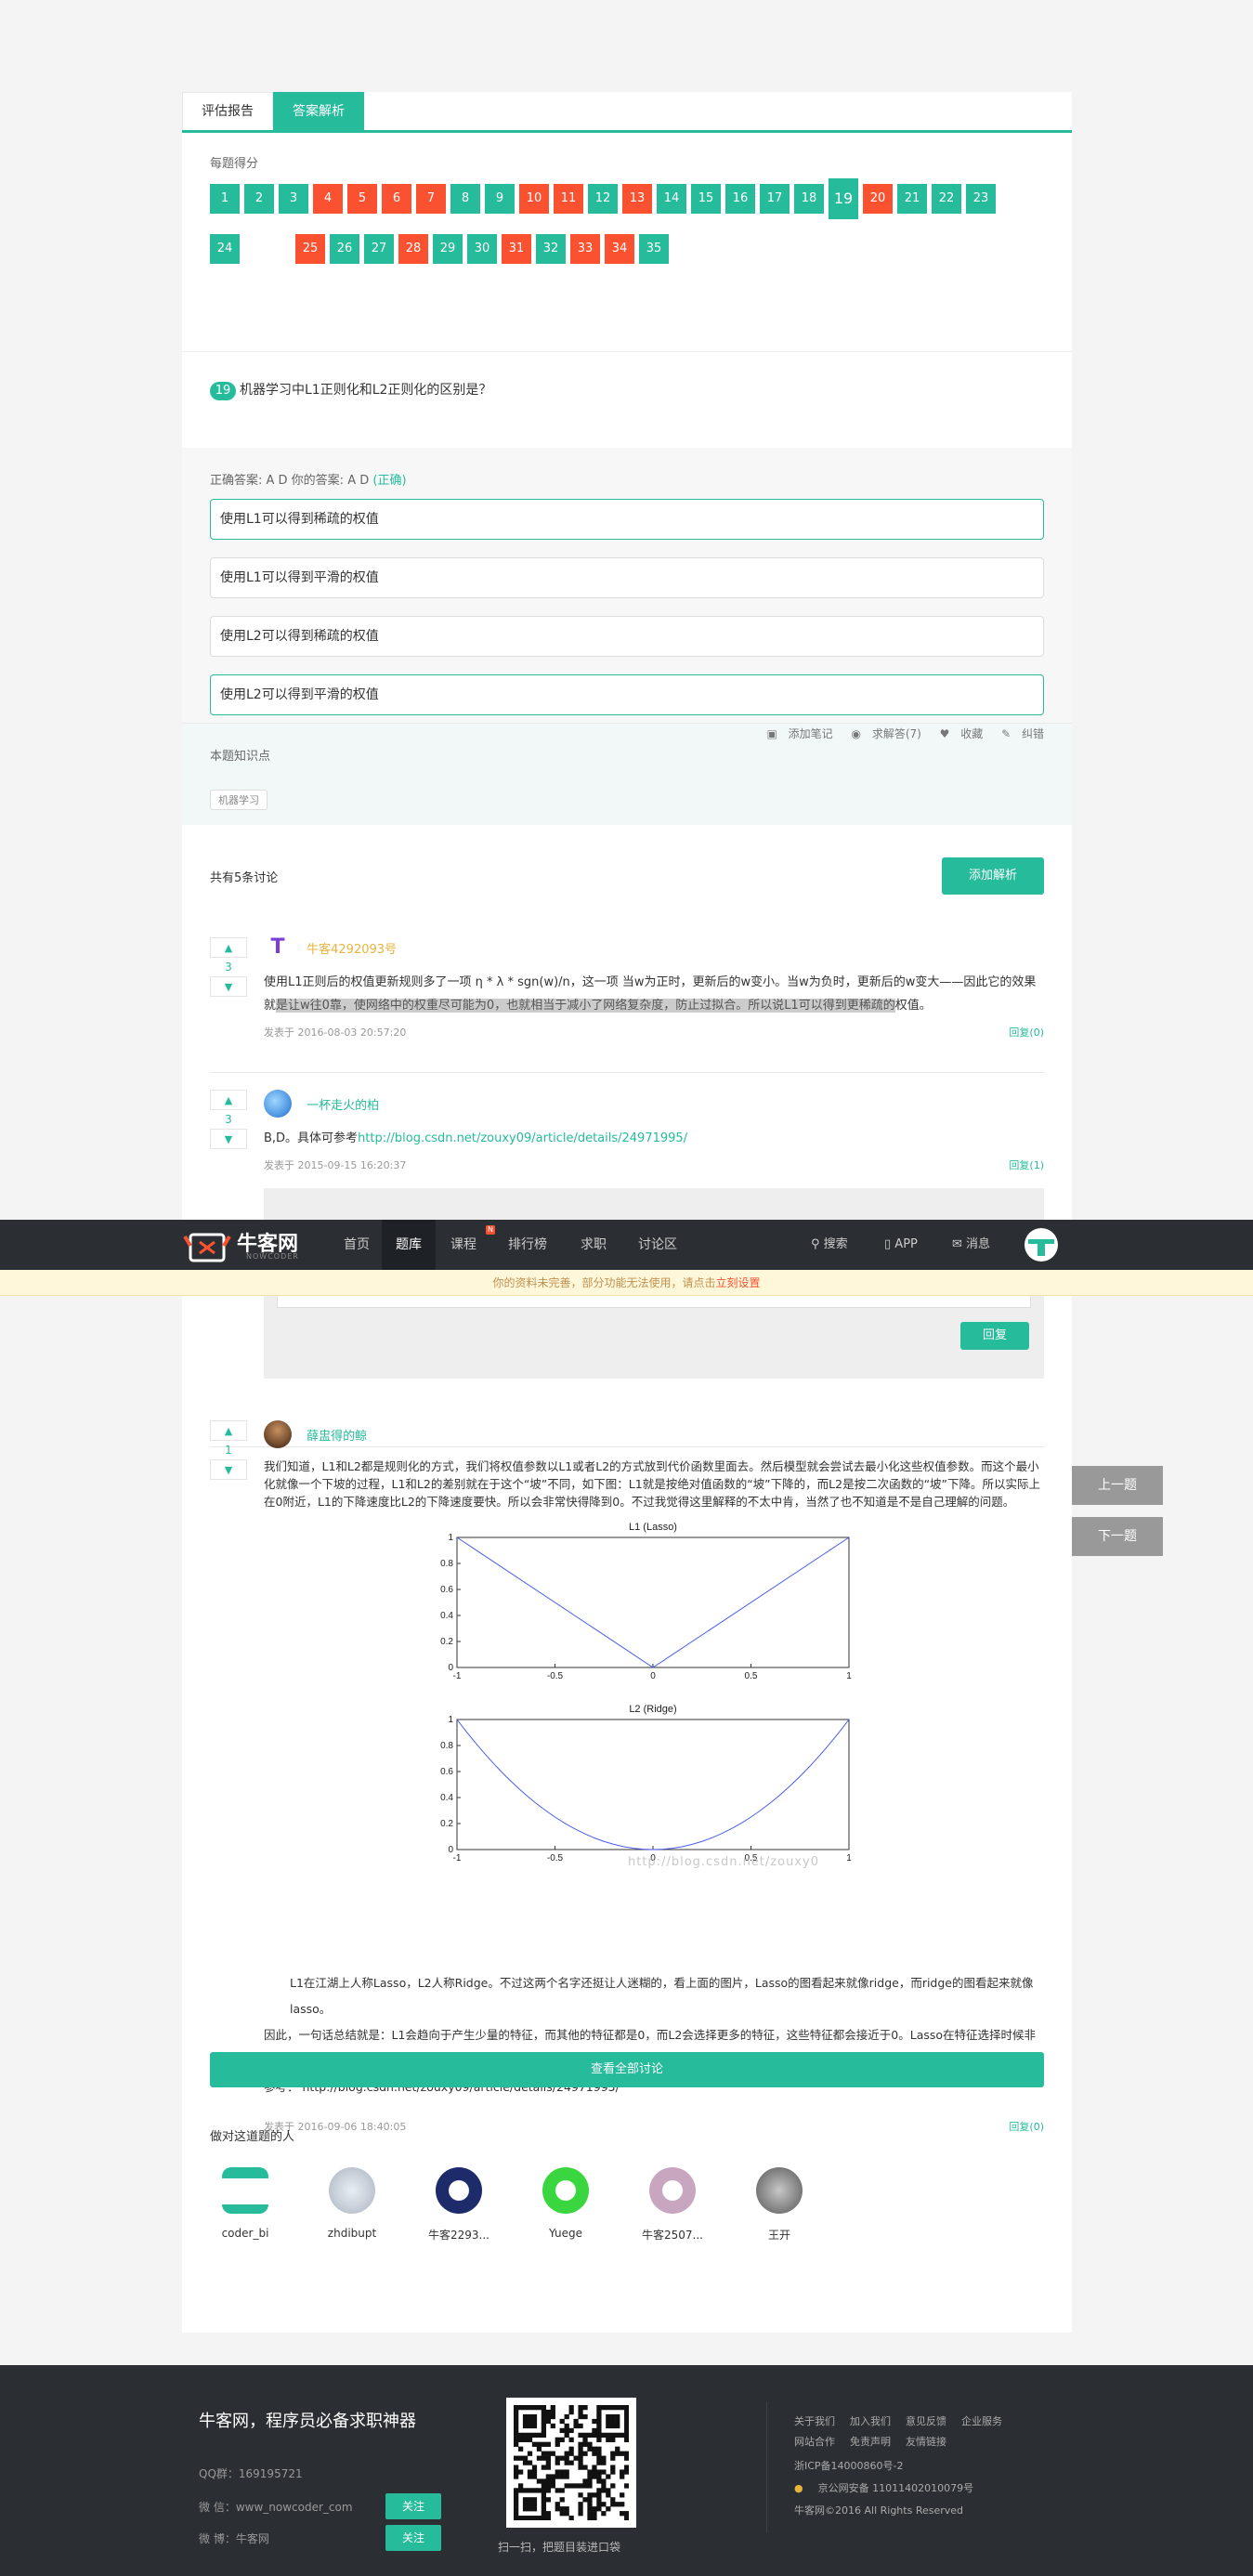  What do you see at coordinates (843, 199) in the screenshot?
I see `score-cell: 19` at bounding box center [843, 199].